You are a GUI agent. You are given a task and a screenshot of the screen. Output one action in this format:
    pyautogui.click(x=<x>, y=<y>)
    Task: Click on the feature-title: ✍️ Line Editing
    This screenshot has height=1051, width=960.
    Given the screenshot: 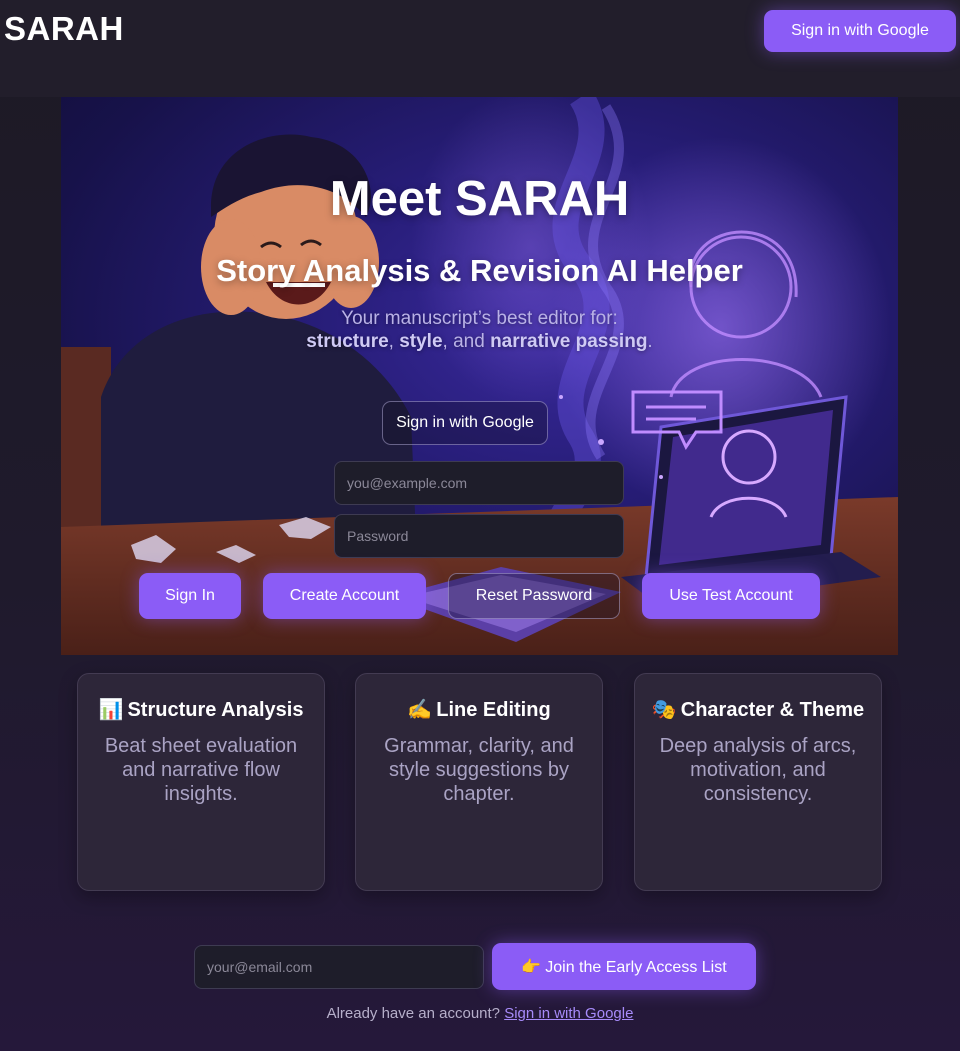 What is the action you would take?
    pyautogui.click(x=479, y=710)
    